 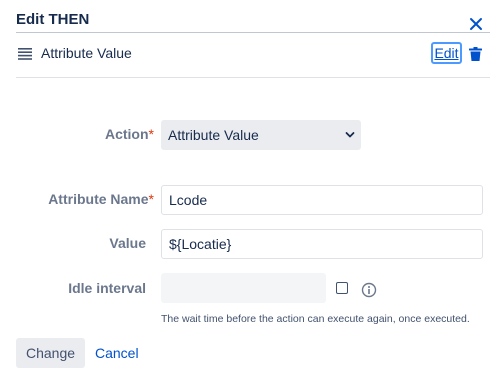 I want to click on cancel-link: Cancel, so click(x=117, y=353).